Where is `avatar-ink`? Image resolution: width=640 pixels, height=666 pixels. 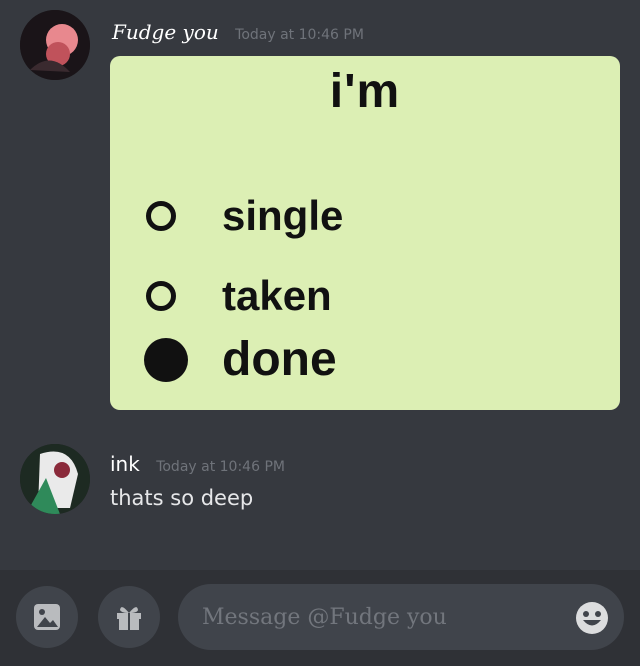
avatar-ink is located at coordinates (55, 479).